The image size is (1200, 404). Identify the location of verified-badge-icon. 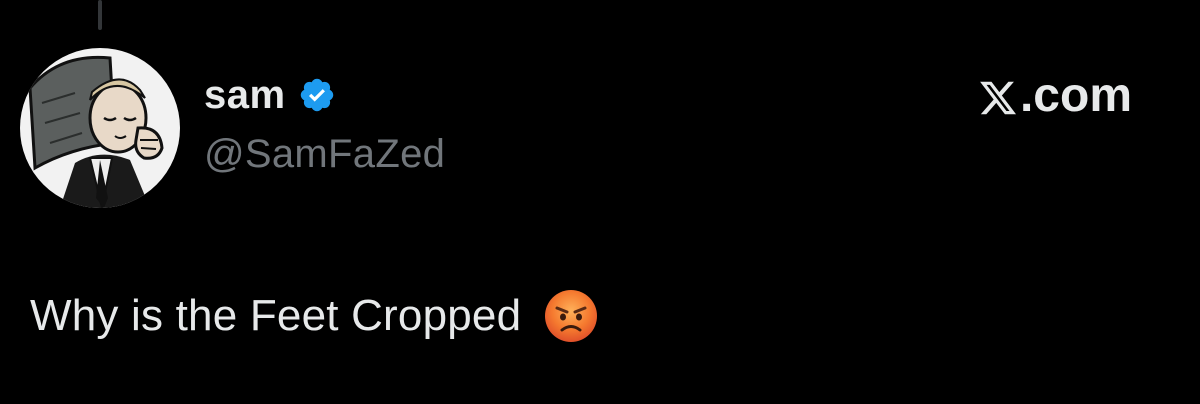
(317, 95).